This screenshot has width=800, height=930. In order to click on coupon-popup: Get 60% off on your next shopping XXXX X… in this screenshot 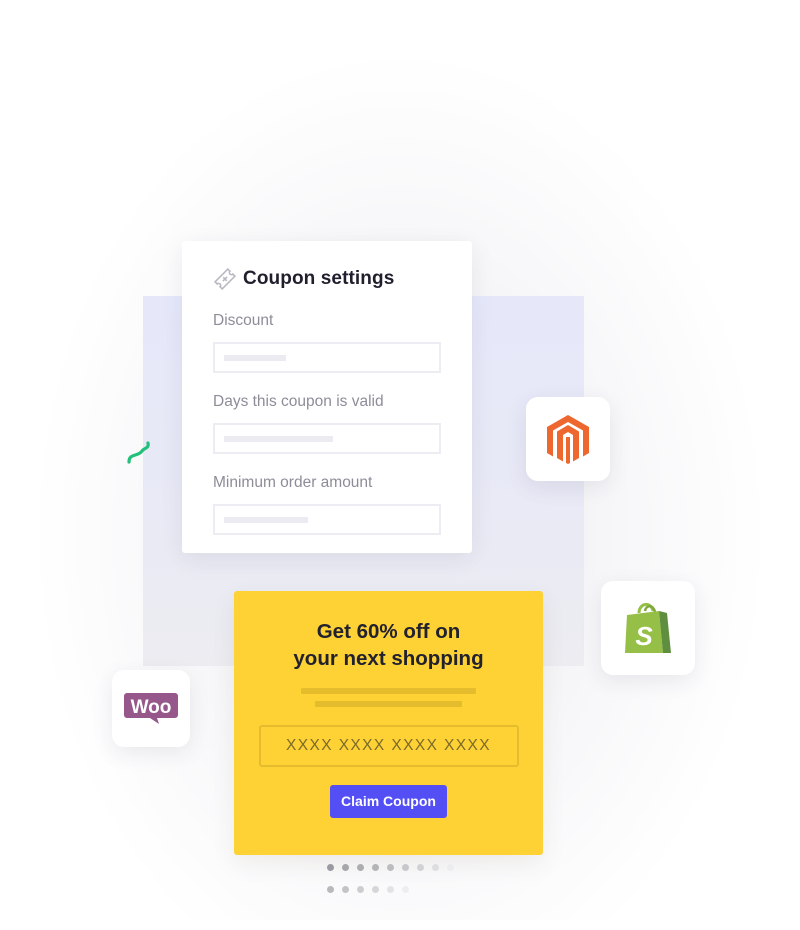, I will do `click(388, 723)`.